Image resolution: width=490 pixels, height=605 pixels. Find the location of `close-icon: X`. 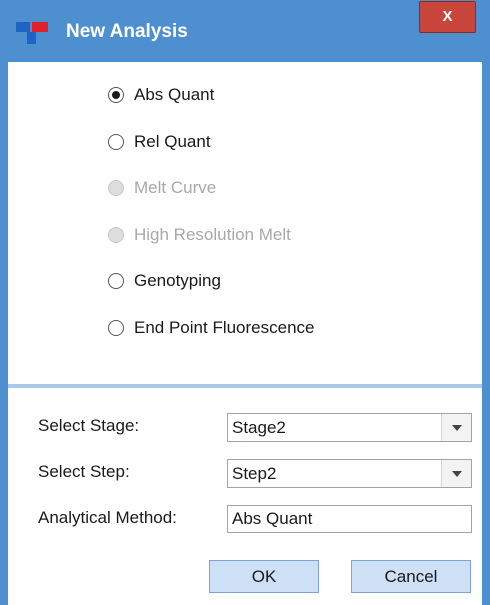

close-icon: X is located at coordinates (447, 16).